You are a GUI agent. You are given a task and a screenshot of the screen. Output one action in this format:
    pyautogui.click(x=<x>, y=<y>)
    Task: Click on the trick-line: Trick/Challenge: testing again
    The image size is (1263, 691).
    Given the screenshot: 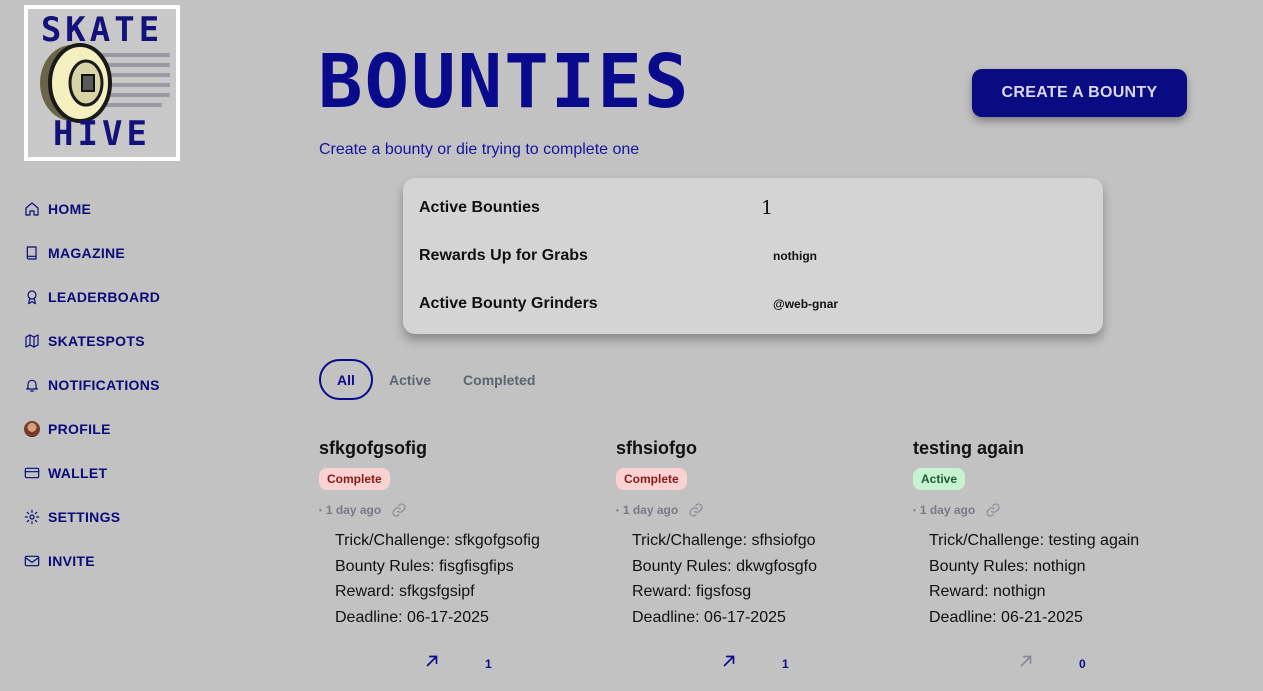 What is the action you would take?
    pyautogui.click(x=1034, y=540)
    